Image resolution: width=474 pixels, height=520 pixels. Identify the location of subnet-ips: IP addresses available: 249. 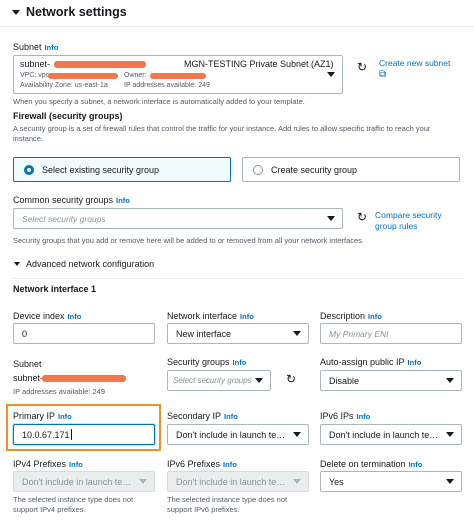
(167, 85).